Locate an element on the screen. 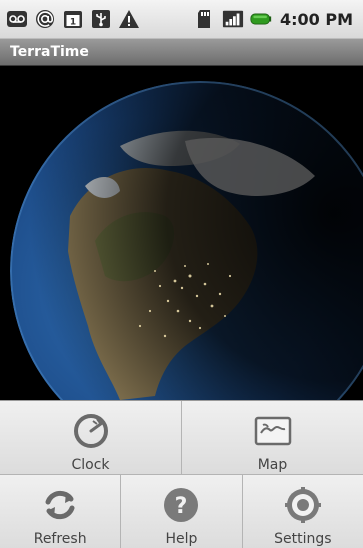 This screenshot has width=363, height=548. menu-label-help: Help is located at coordinates (181, 539).